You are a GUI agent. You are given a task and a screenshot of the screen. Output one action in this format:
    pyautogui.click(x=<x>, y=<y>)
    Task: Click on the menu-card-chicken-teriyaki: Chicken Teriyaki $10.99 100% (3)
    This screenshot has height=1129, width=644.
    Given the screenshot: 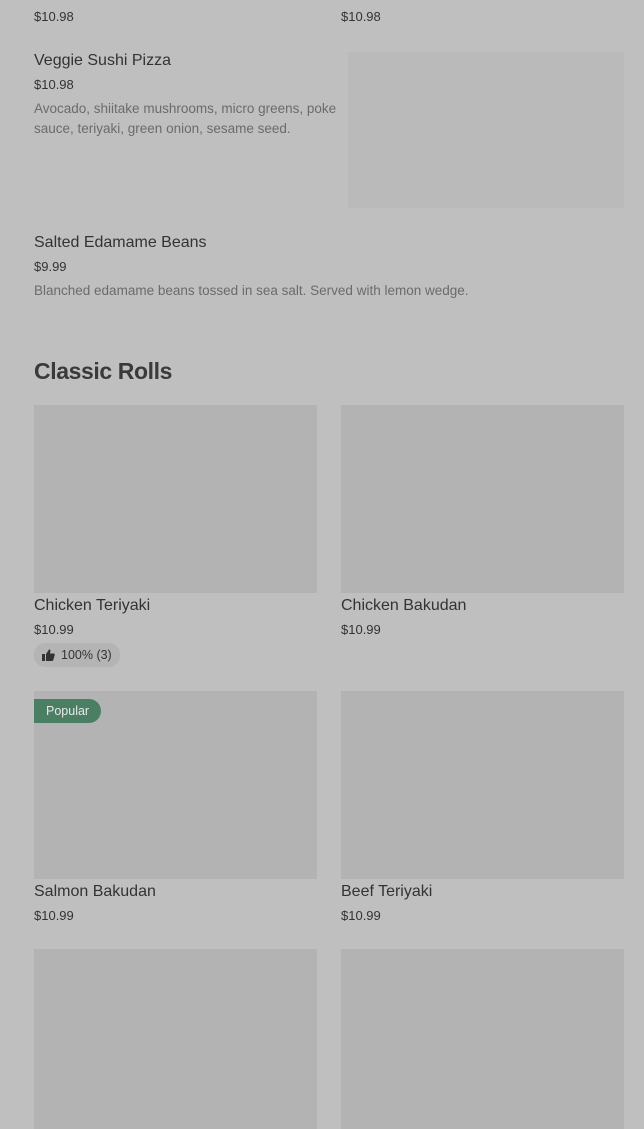 What is the action you would take?
    pyautogui.click(x=175, y=537)
    